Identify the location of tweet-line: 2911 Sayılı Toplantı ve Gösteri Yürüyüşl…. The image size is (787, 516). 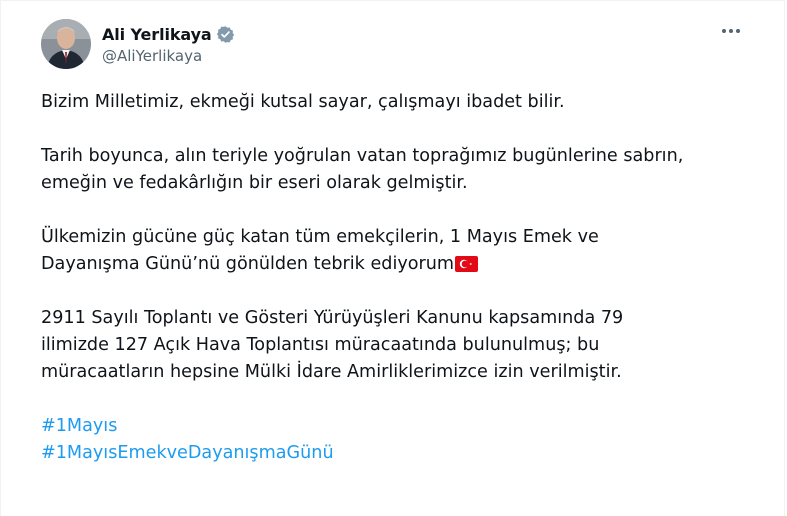
(332, 318).